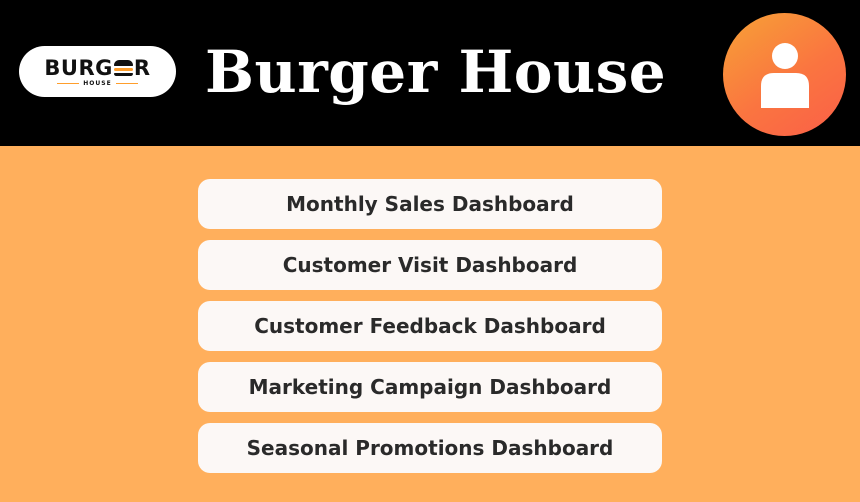  What do you see at coordinates (142, 67) in the screenshot?
I see `logo-word-right: R` at bounding box center [142, 67].